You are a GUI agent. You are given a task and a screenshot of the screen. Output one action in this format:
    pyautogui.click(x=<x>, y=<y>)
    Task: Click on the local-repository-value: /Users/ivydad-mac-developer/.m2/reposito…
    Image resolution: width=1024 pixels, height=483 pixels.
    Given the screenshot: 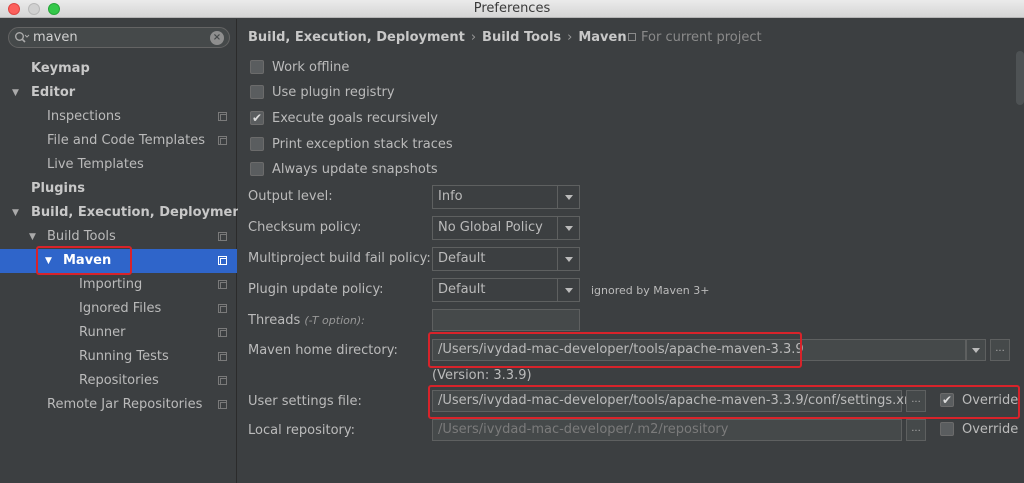 What is the action you would take?
    pyautogui.click(x=583, y=429)
    